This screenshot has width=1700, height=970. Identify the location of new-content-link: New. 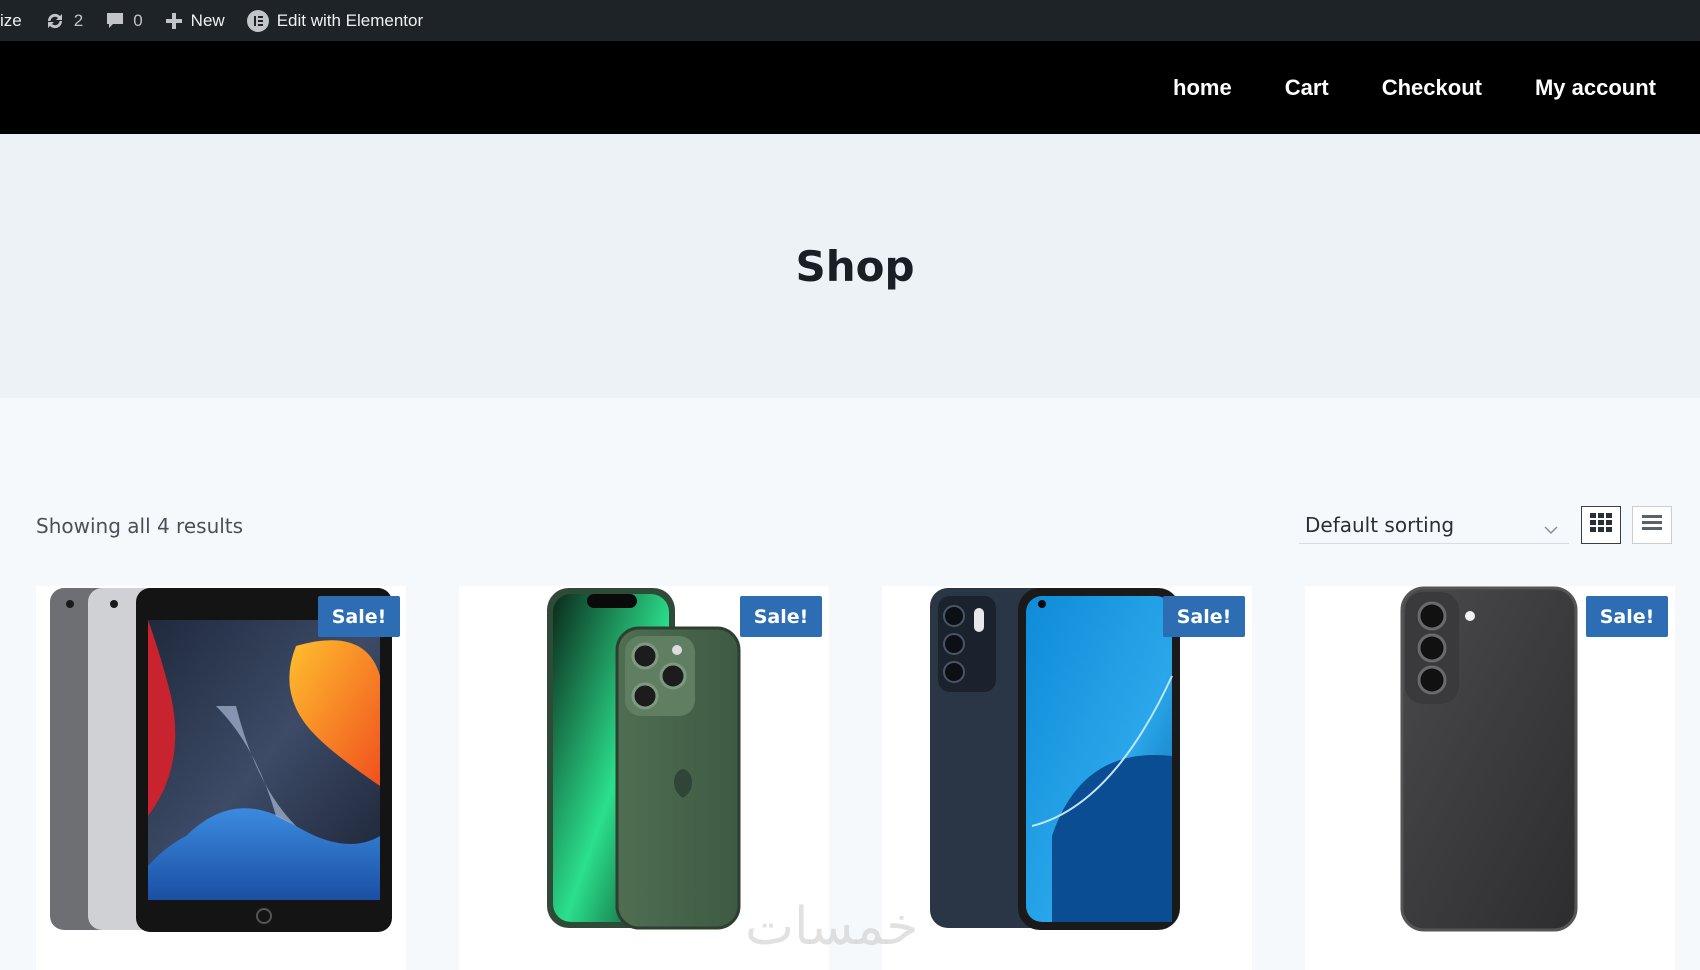
(195, 20).